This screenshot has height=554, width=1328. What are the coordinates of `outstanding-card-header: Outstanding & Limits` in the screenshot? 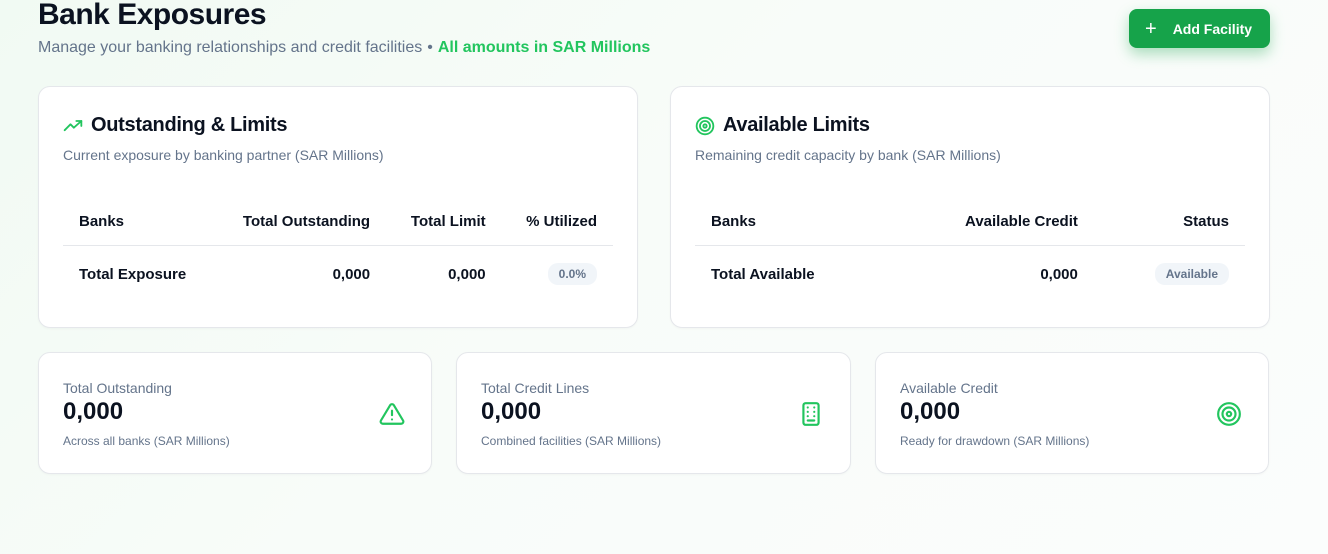 It's located at (175, 125).